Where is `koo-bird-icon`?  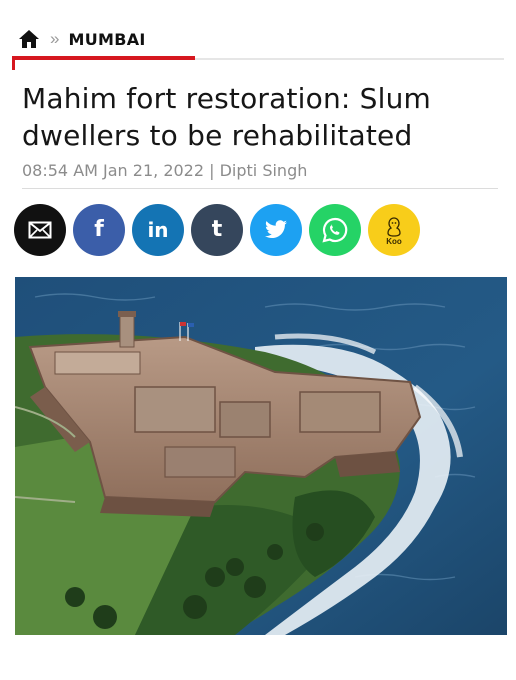 koo-bird-icon is located at coordinates (394, 226).